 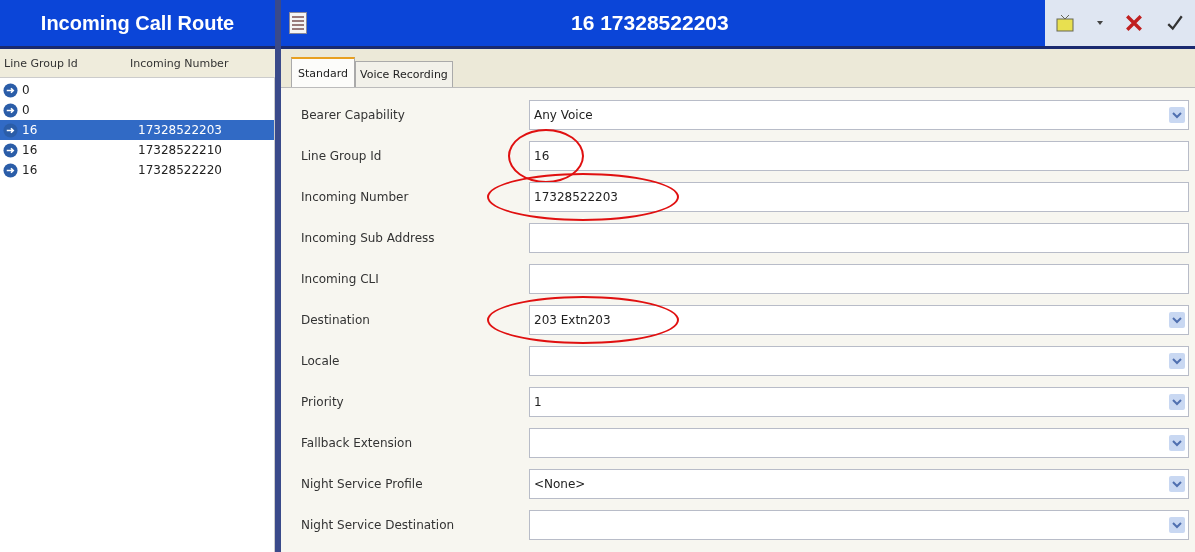 What do you see at coordinates (323, 72) in the screenshot?
I see `tab: Standard` at bounding box center [323, 72].